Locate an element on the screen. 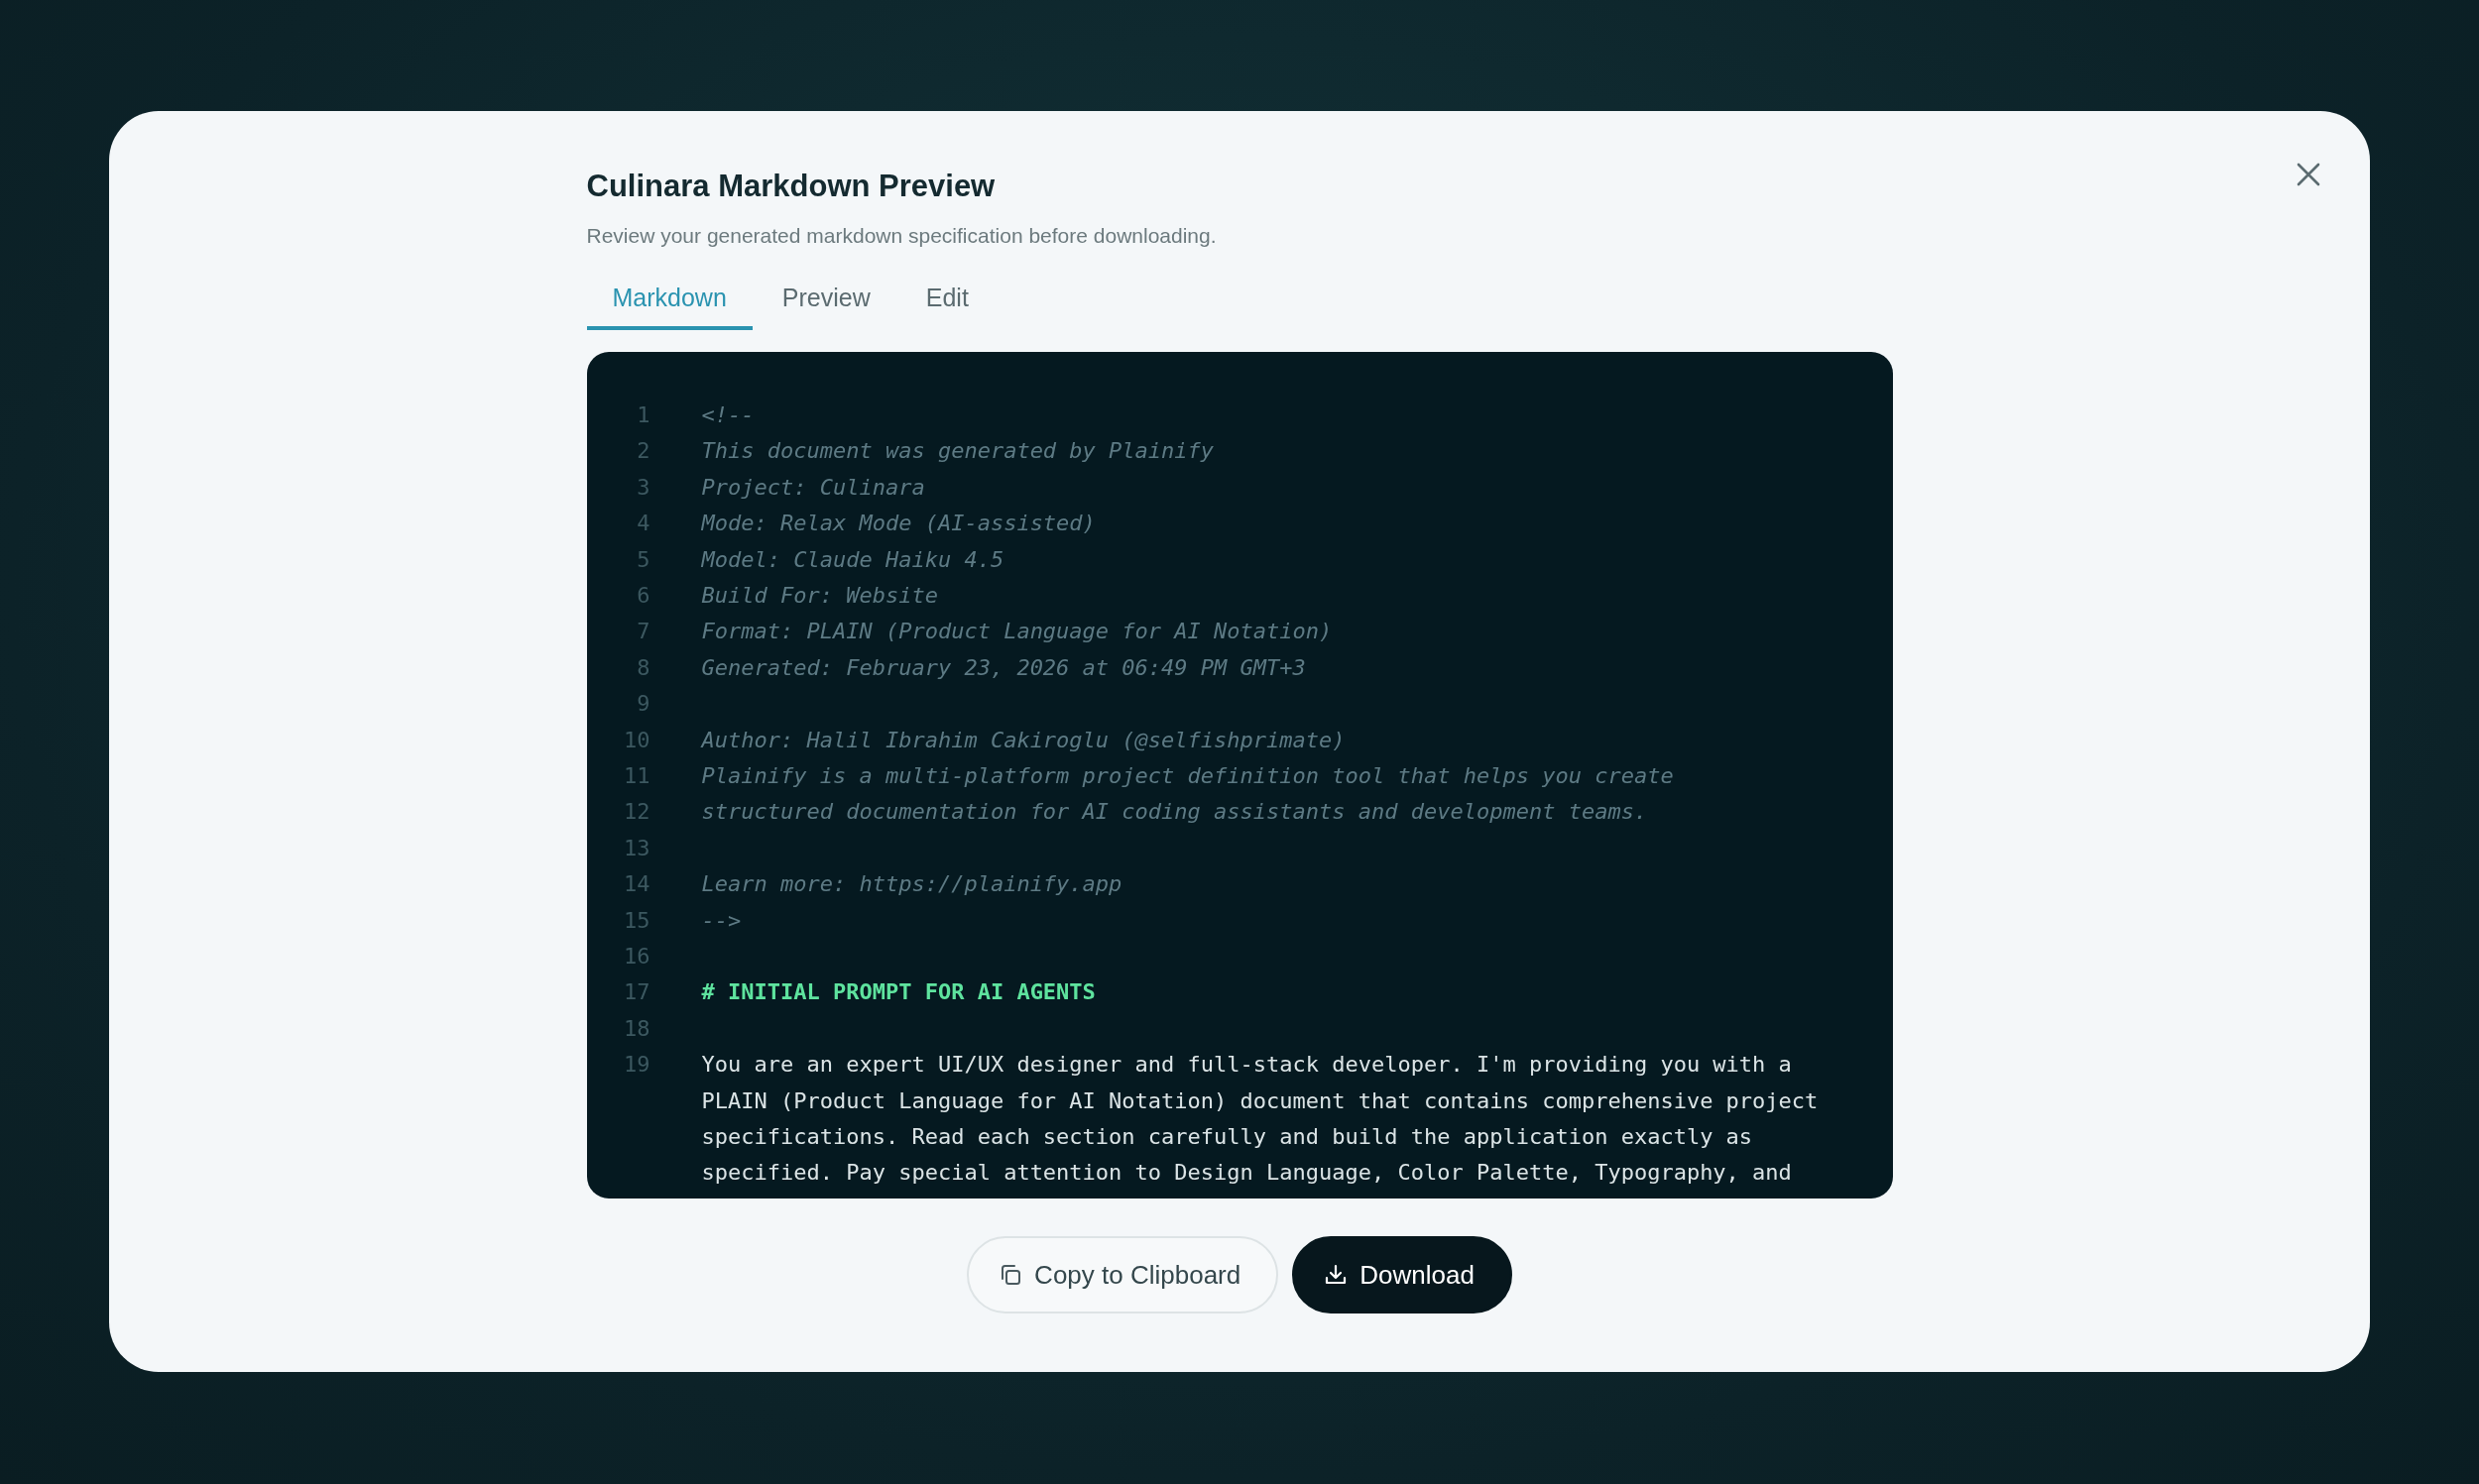  tab: Markdown is located at coordinates (669, 303).